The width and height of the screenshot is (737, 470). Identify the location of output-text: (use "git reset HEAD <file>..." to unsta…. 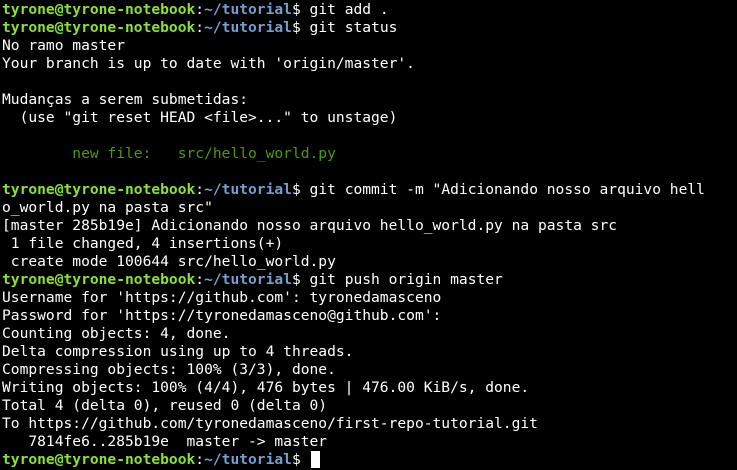
(200, 117).